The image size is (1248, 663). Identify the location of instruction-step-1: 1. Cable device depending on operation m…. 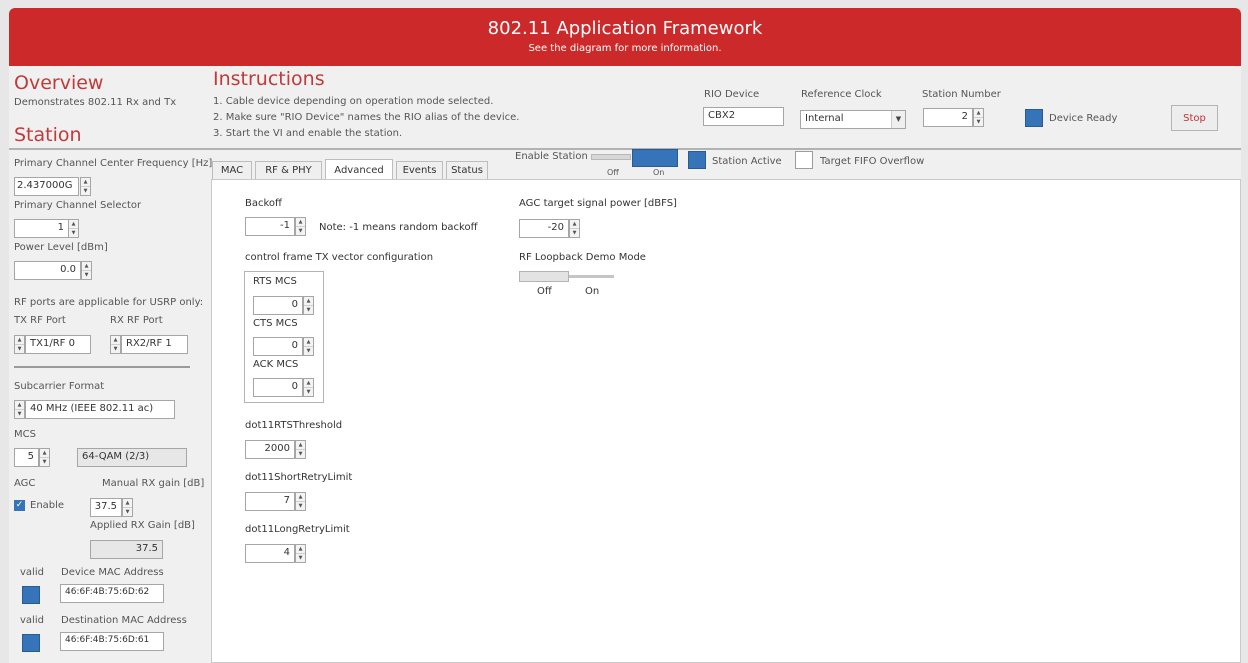
(353, 101).